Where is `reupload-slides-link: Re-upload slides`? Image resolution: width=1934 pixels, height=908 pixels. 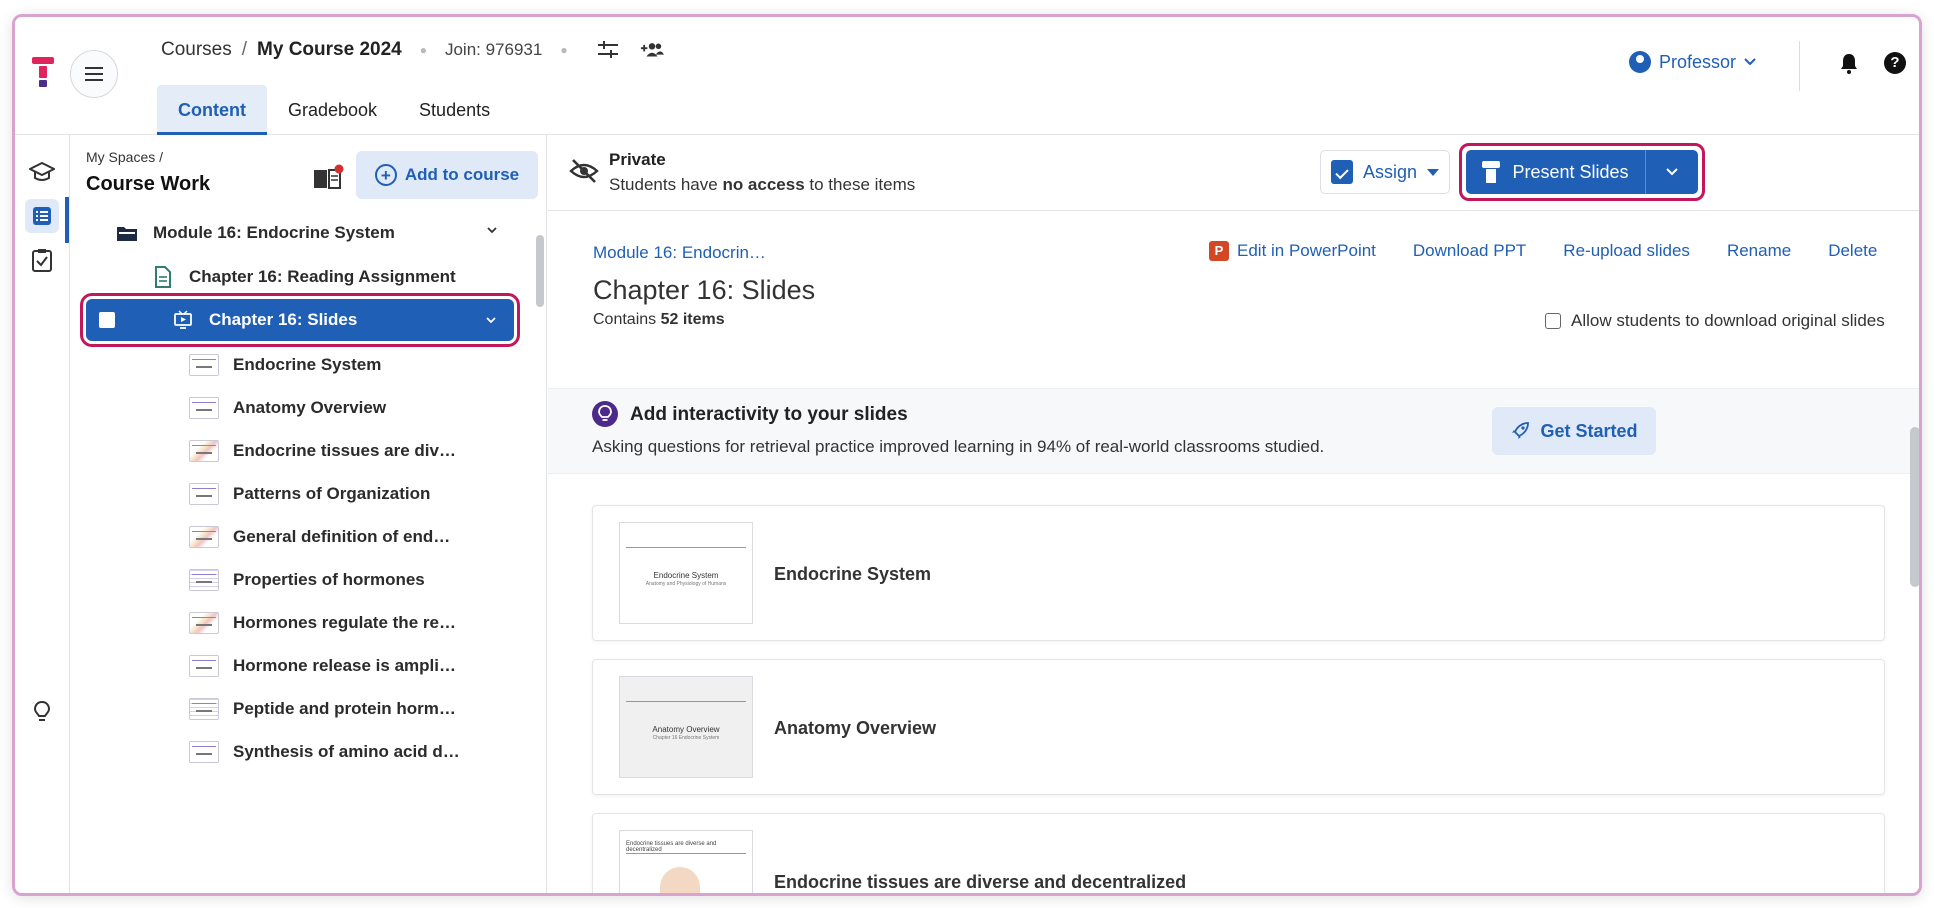 reupload-slides-link: Re-upload slides is located at coordinates (1626, 251).